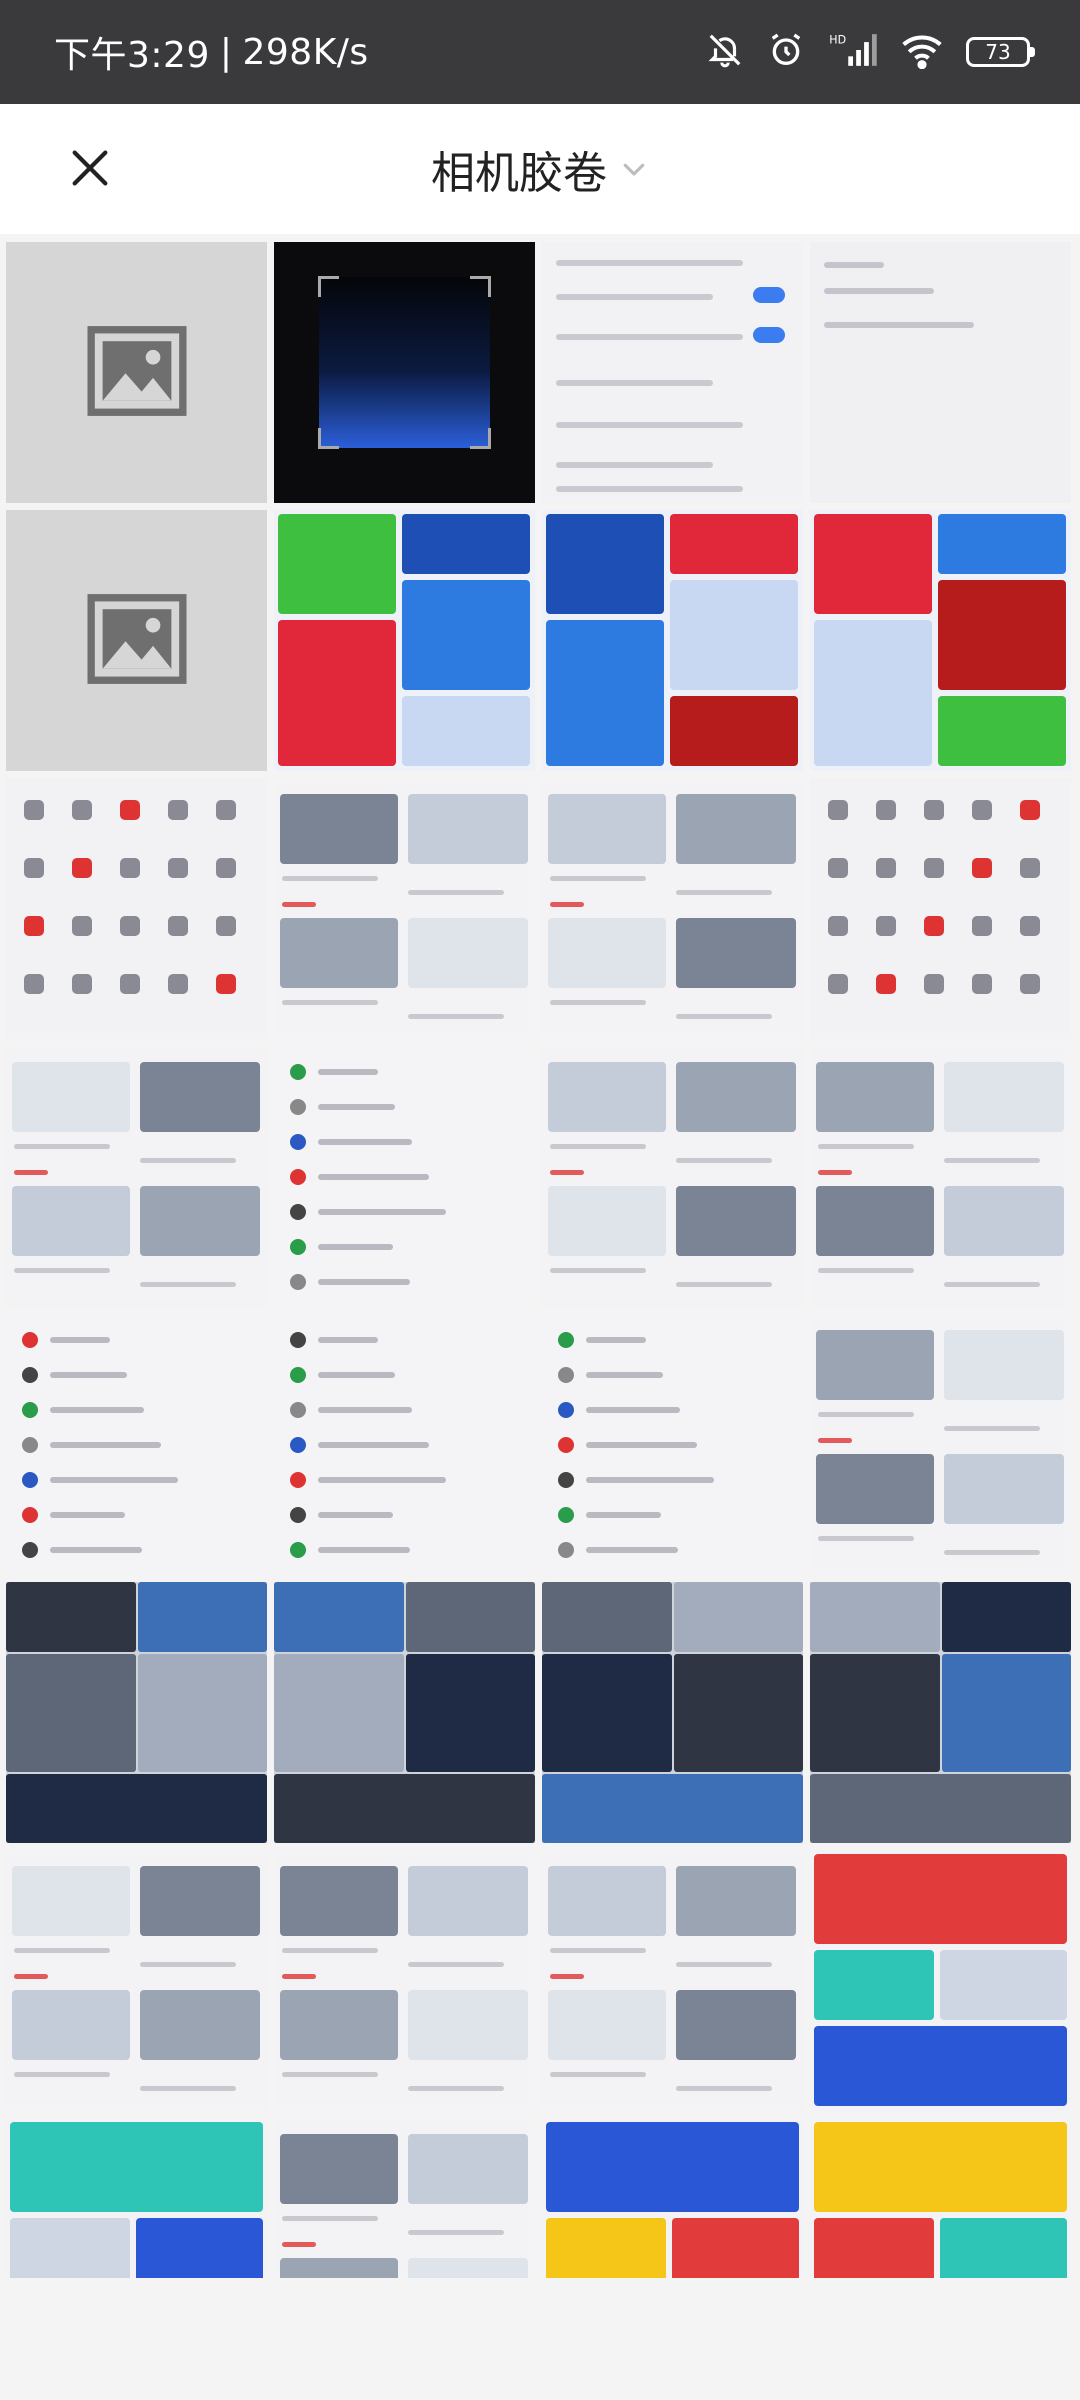 The height and width of the screenshot is (2400, 1080). I want to click on alarm-icon, so click(786, 52).